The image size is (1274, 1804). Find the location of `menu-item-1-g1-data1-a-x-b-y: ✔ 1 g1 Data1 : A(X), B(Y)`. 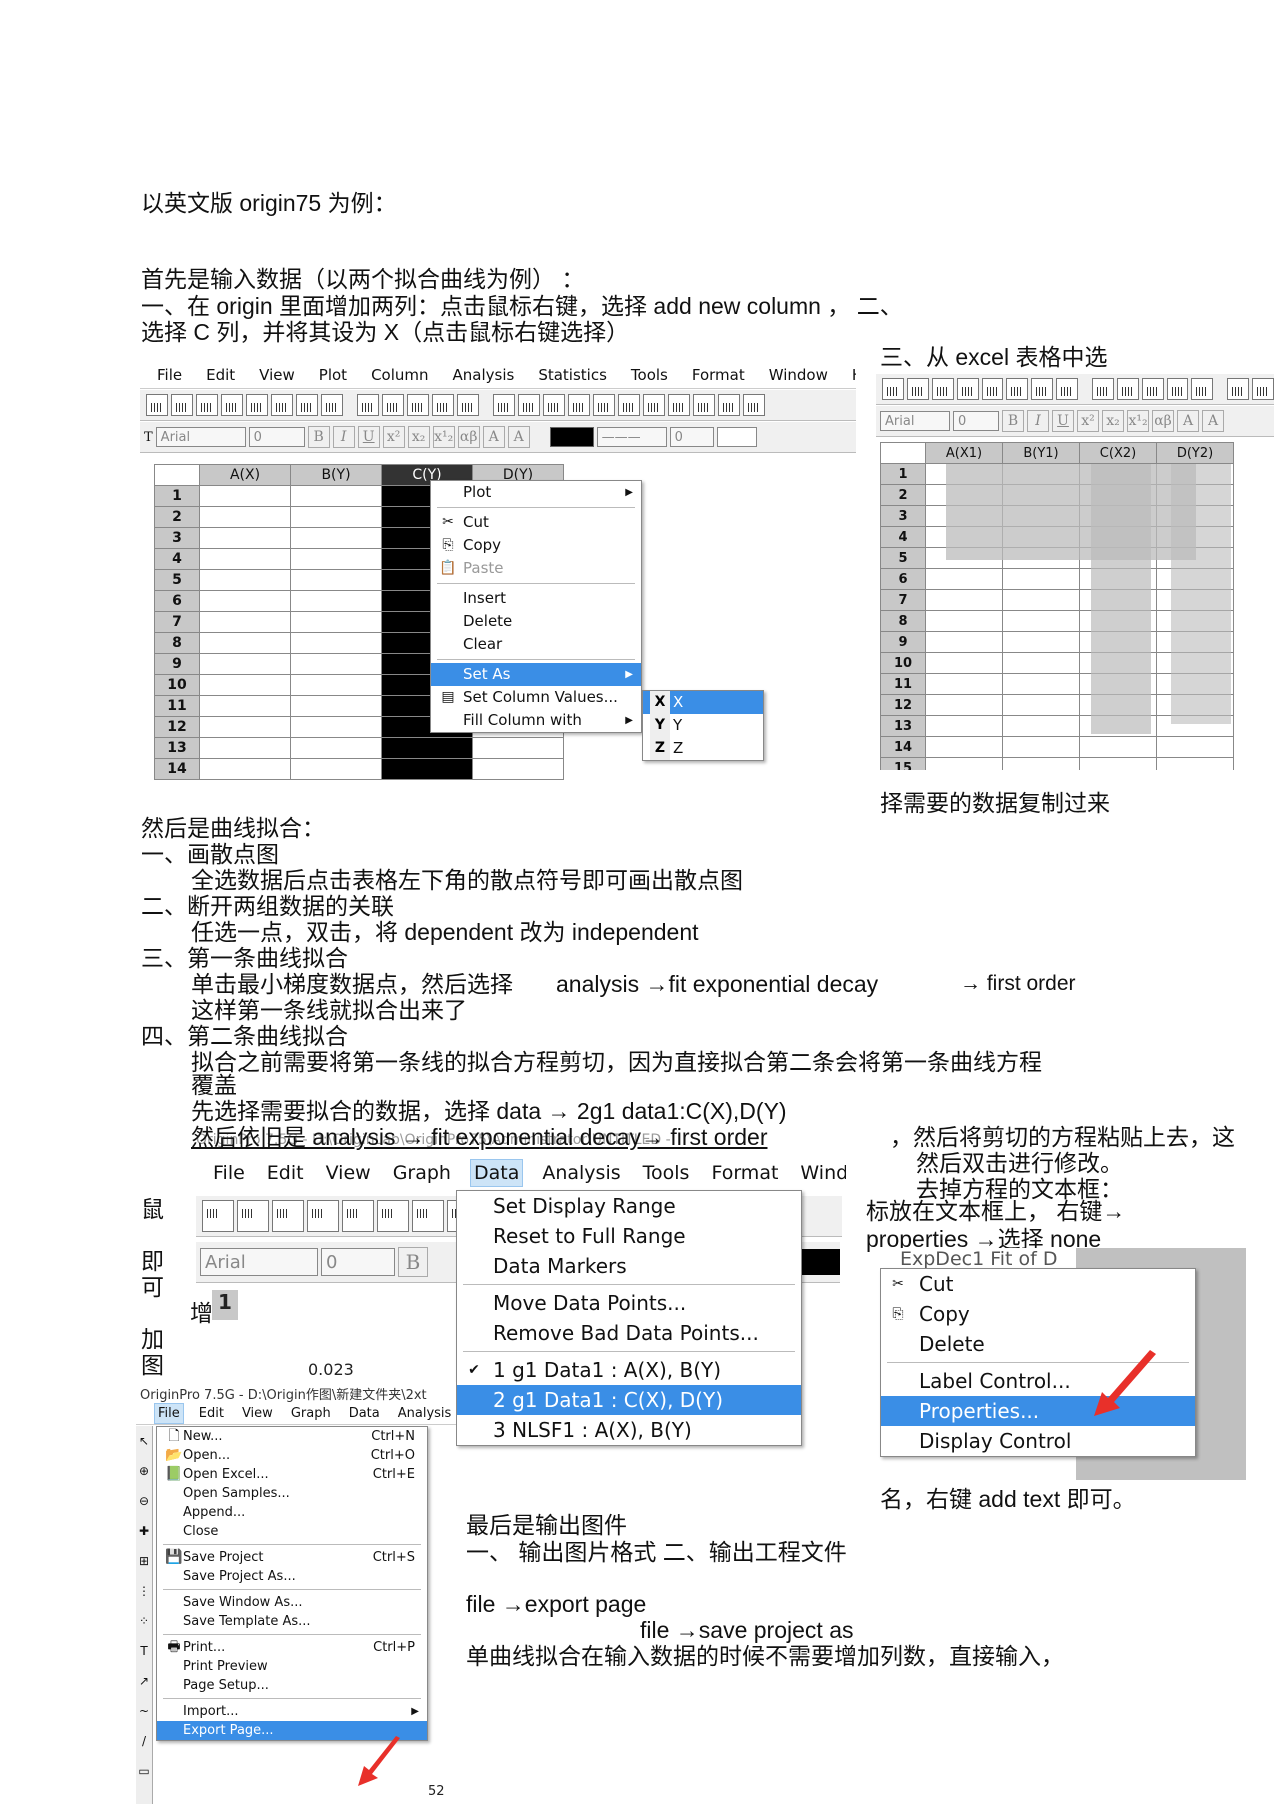

menu-item-1-g1-data1-a-x-b-y: ✔ 1 g1 Data1 : A(X), B(Y) is located at coordinates (629, 1370).